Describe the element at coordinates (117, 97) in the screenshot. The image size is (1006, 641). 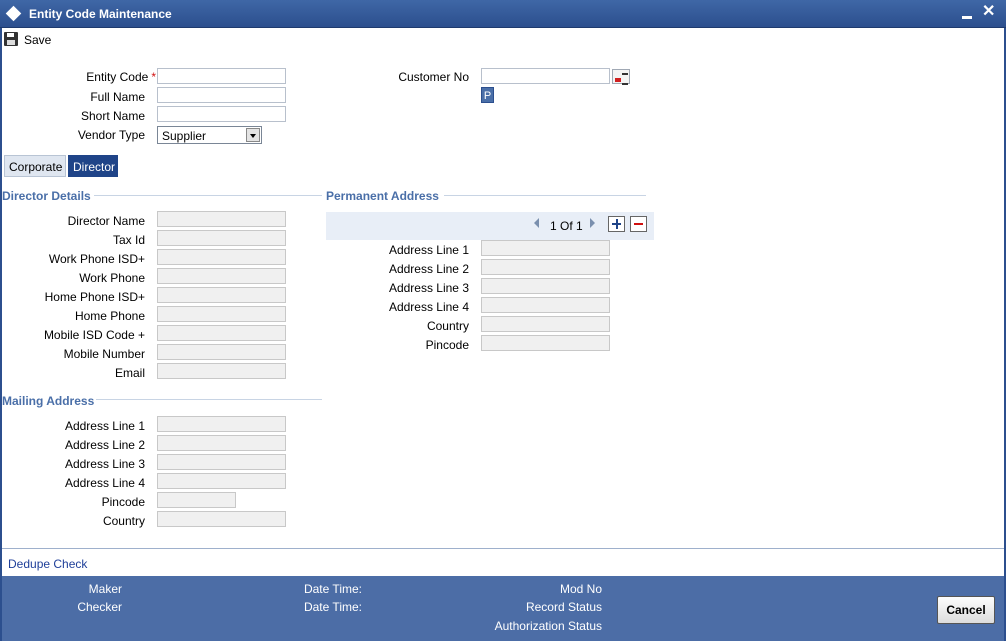
I see `full-name-label: Full Name` at that location.